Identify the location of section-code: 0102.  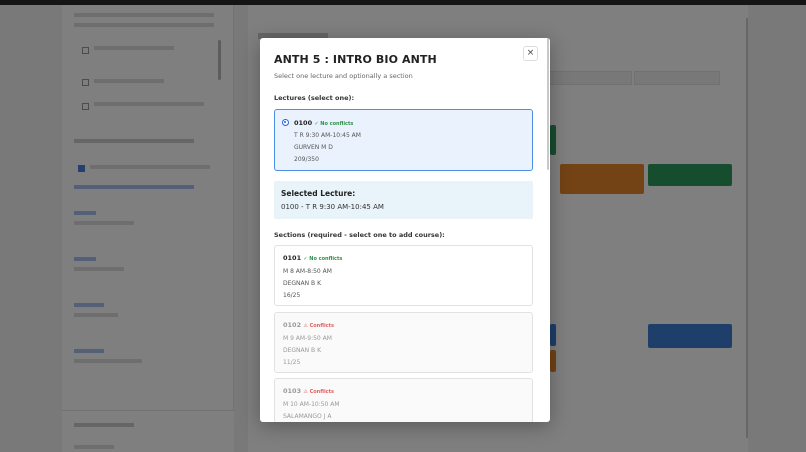
(292, 325).